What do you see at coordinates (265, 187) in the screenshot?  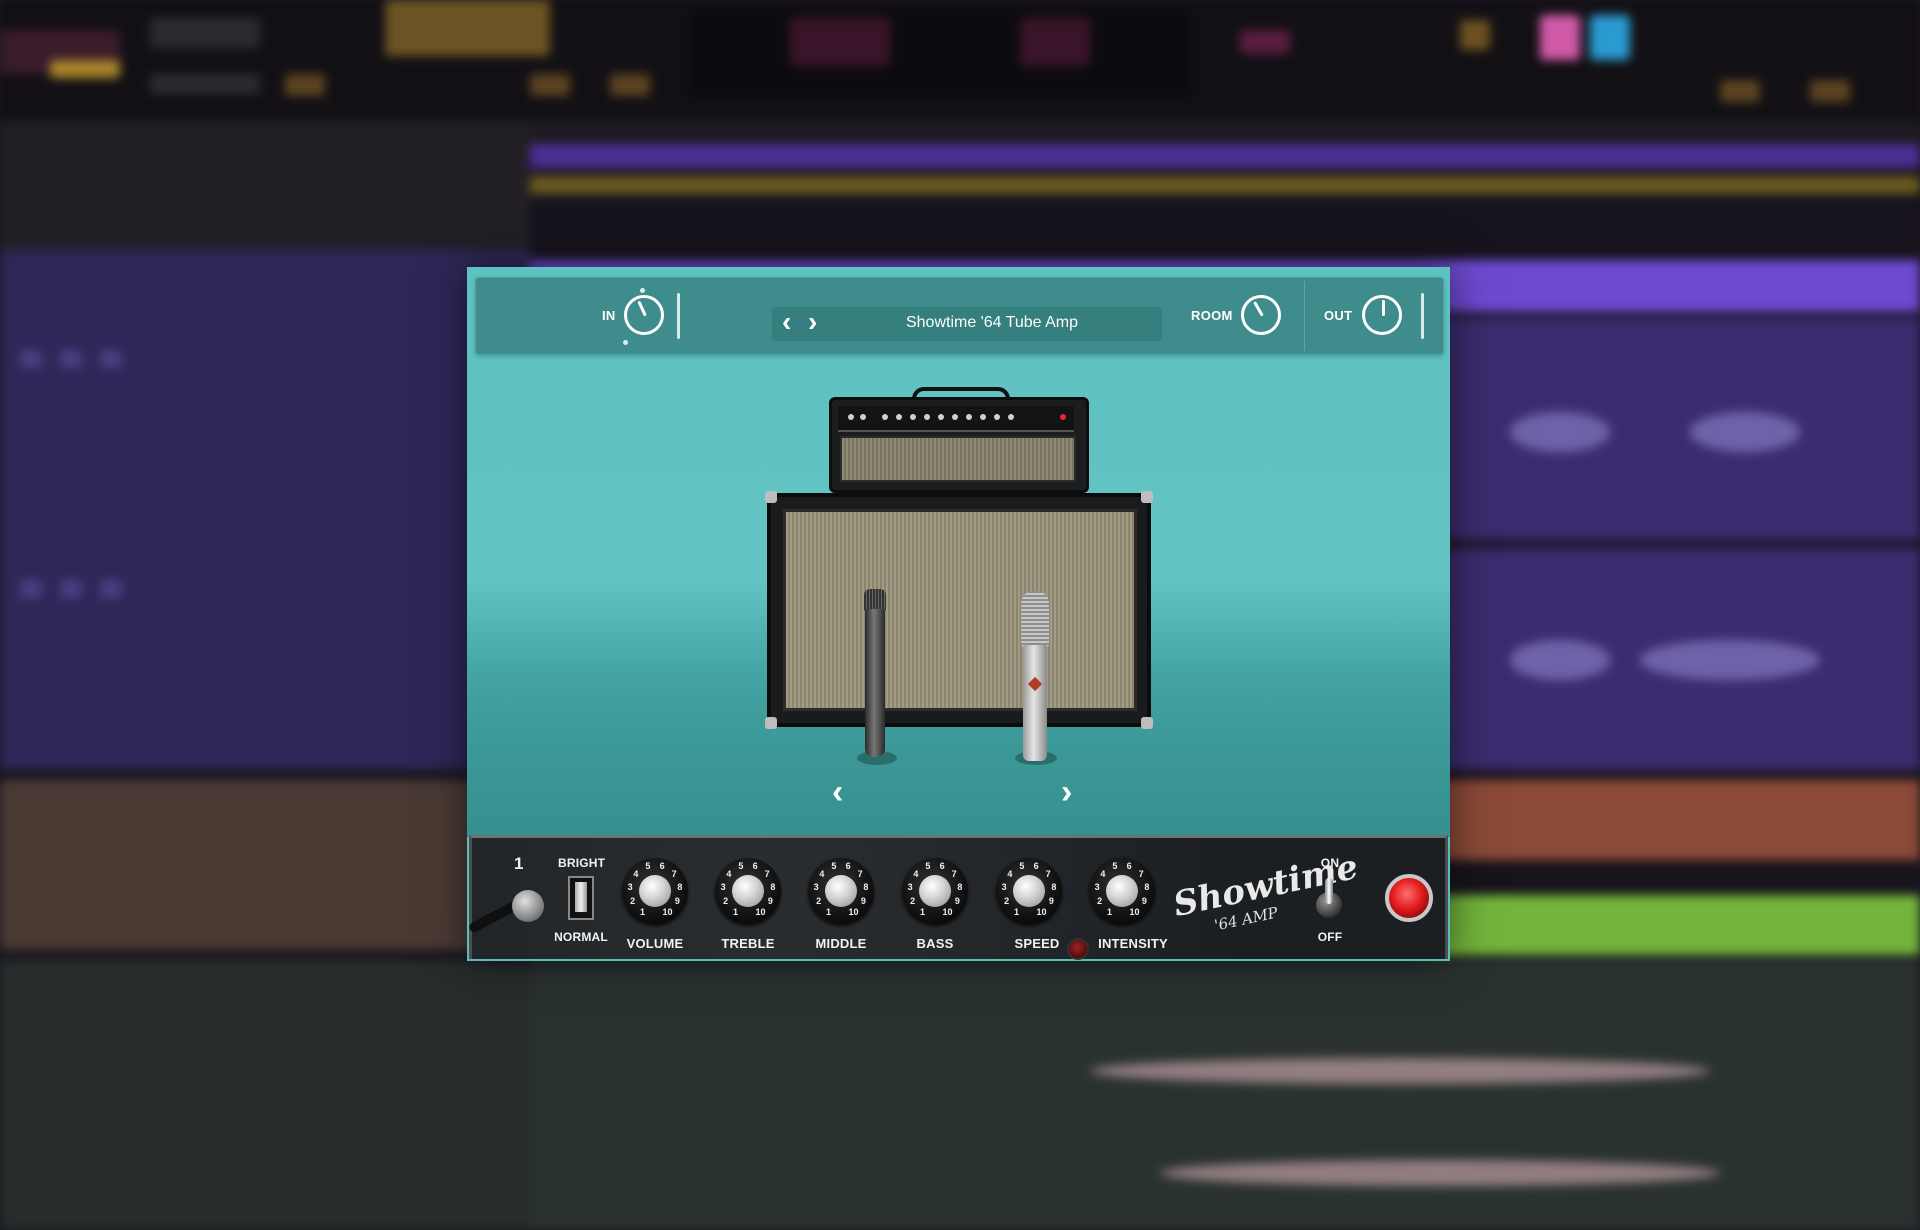 I see `daw-browser-pane` at bounding box center [265, 187].